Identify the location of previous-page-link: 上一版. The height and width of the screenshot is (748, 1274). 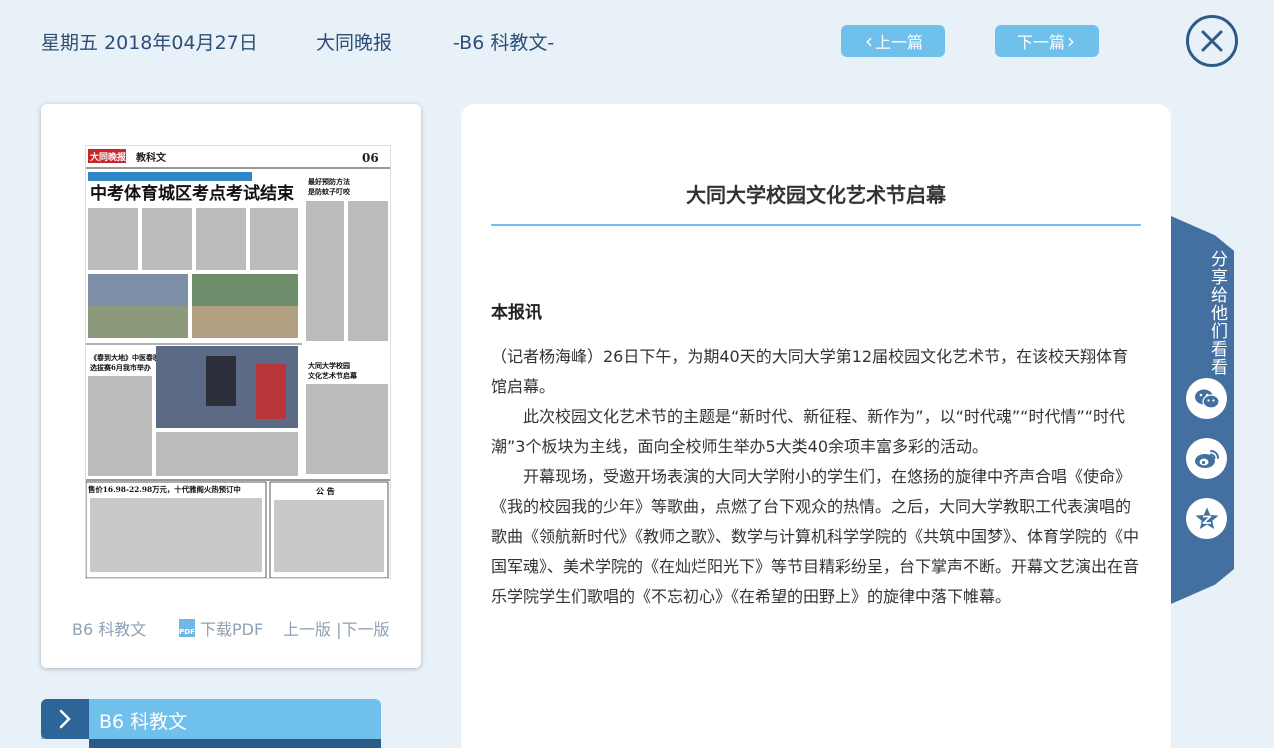
(307, 629).